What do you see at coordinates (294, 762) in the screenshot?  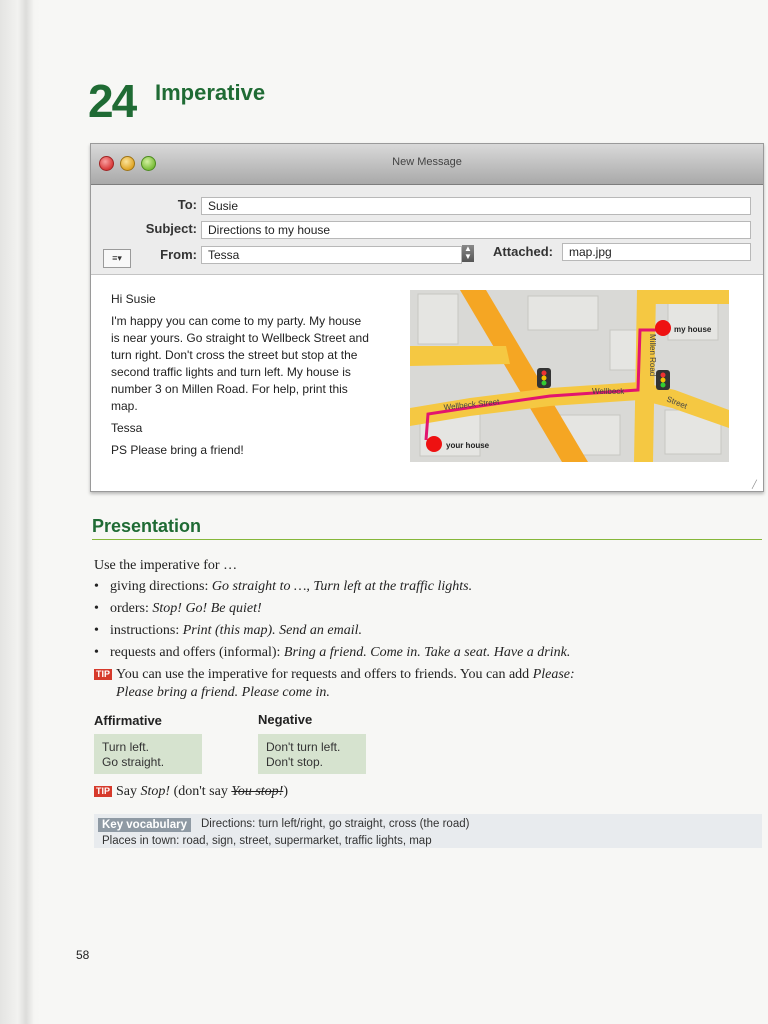 I see `example-line: Don't stop.` at bounding box center [294, 762].